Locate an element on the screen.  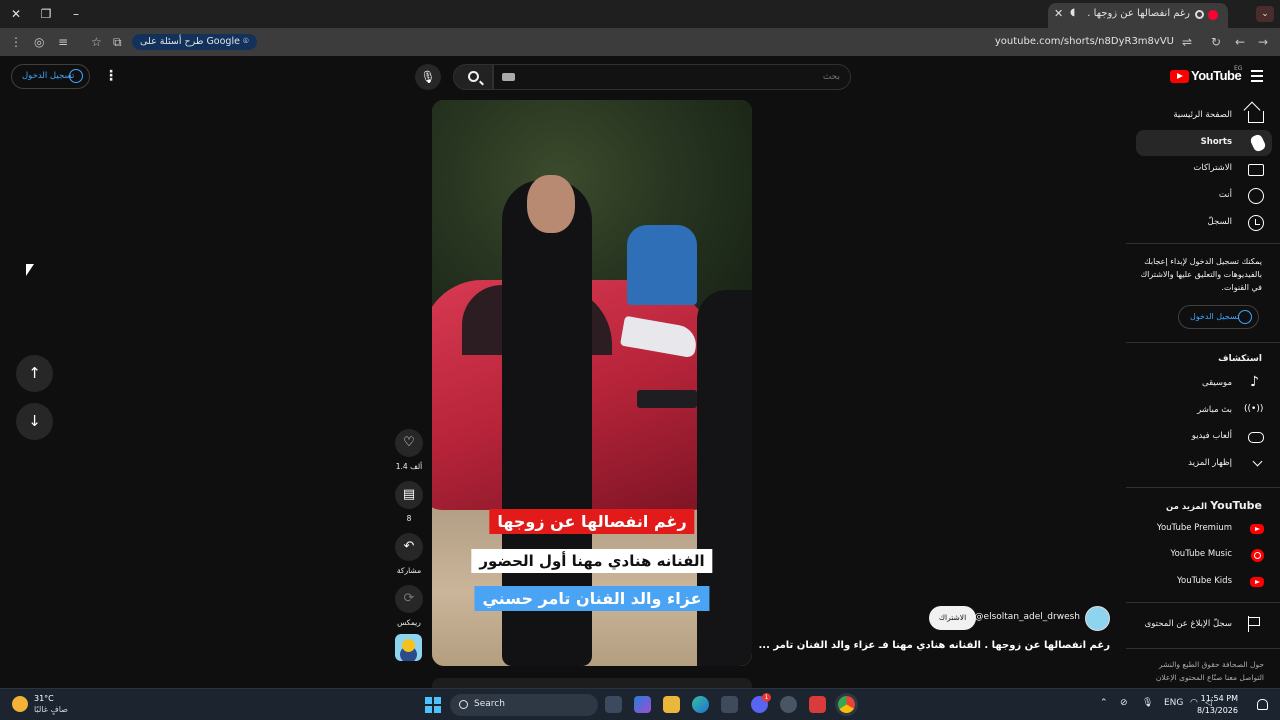
profile-icon: ◎ is located at coordinates (39, 42).